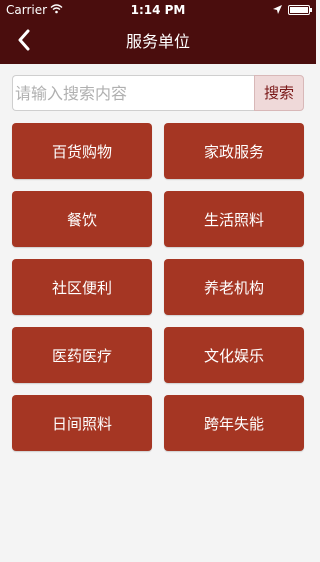 This screenshot has height=562, width=320. I want to click on category-button-medical: 医药医疗, so click(82, 355).